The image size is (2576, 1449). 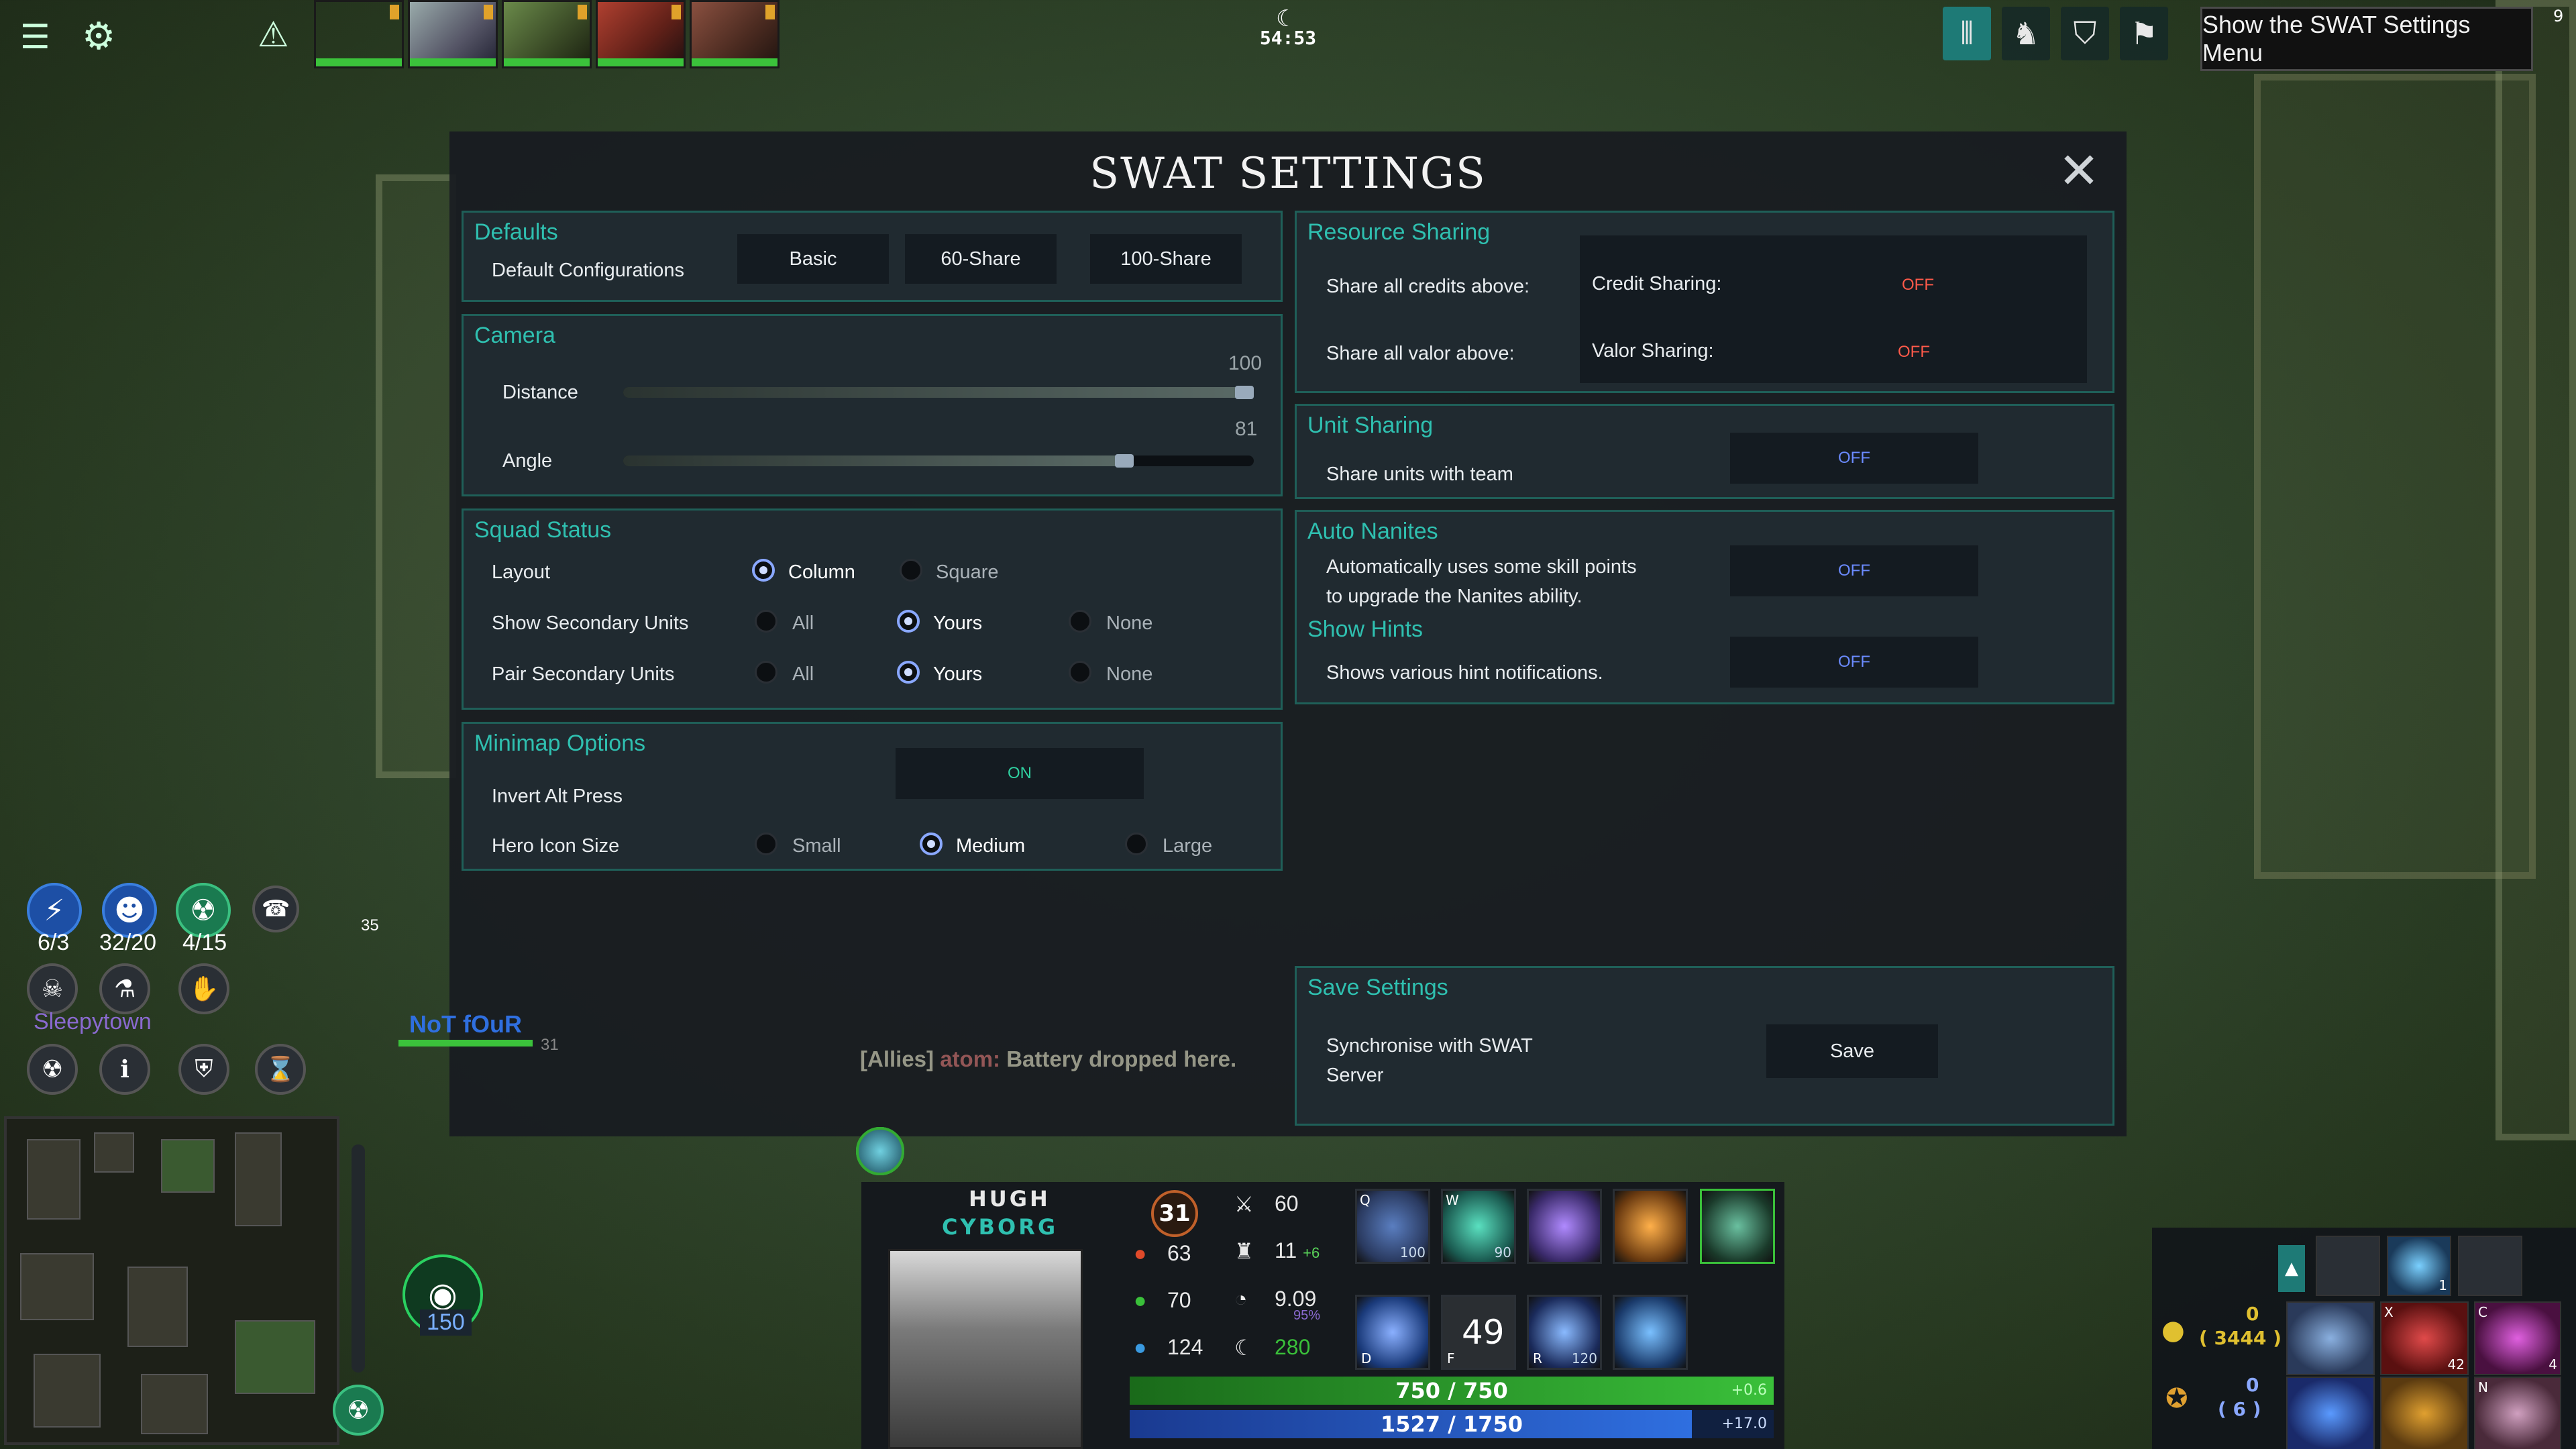 What do you see at coordinates (171, 1280) in the screenshot?
I see `minimap` at bounding box center [171, 1280].